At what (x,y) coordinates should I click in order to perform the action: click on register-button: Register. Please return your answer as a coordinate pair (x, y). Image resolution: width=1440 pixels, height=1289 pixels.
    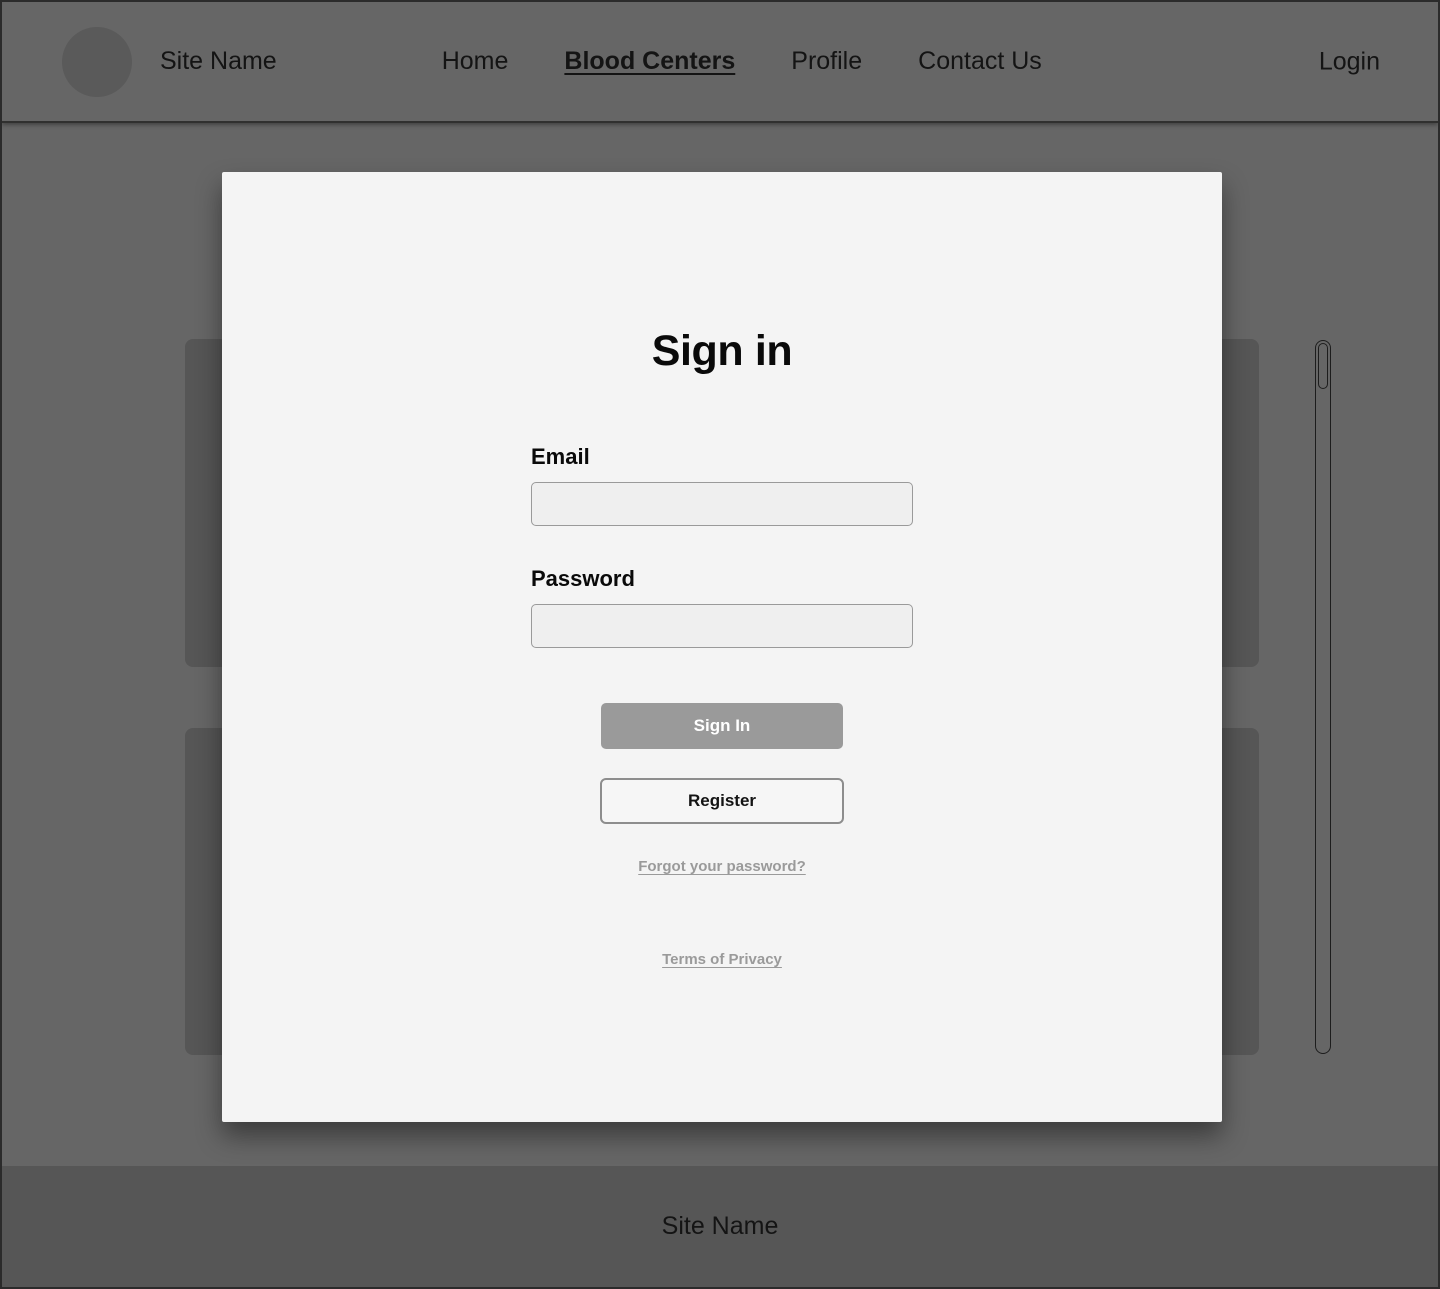
    Looking at the image, I should click on (722, 801).